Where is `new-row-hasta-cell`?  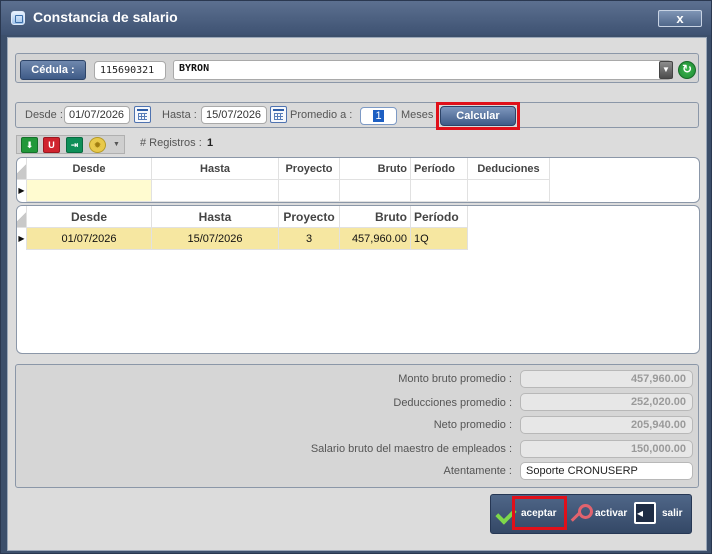
new-row-hasta-cell is located at coordinates (215, 191).